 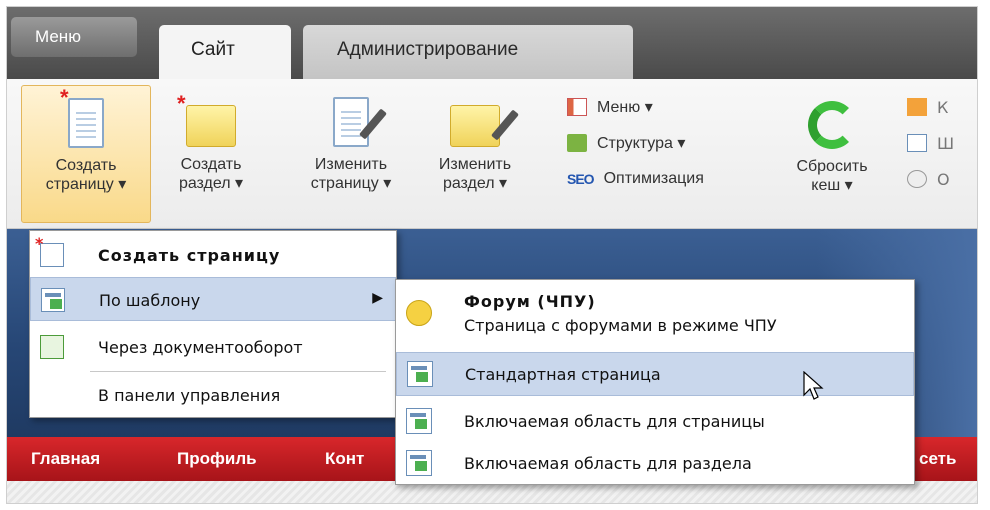 I want to click on tab-site: Сайт, so click(x=225, y=52).